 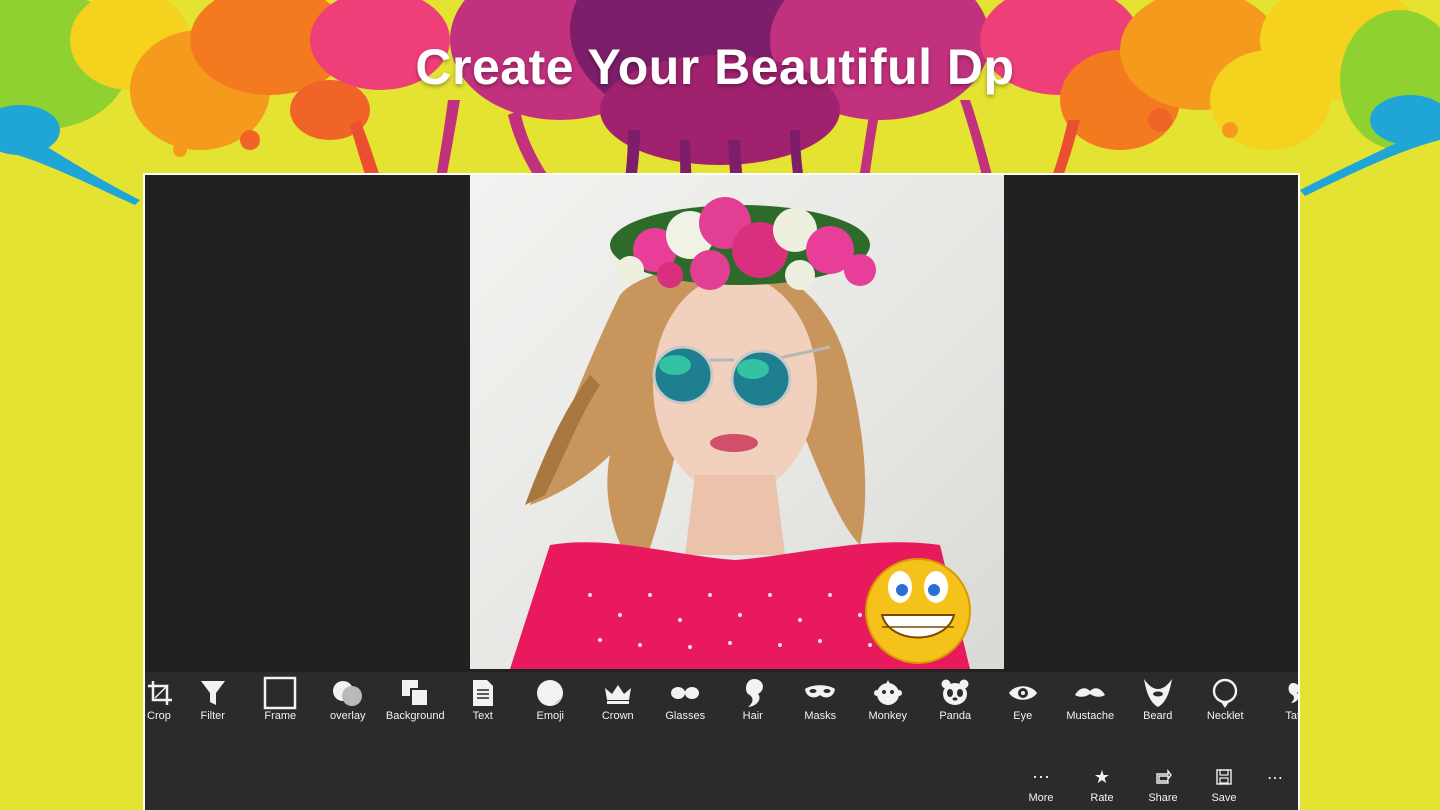 I want to click on share-label: Share, so click(x=1163, y=798).